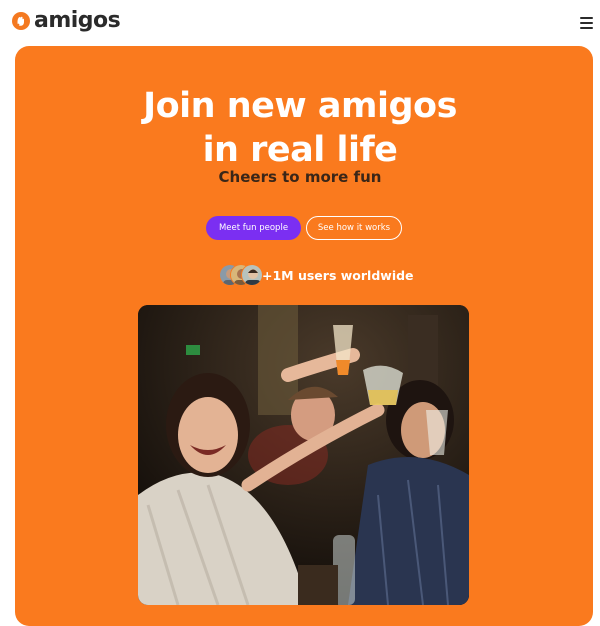  I want to click on hero-title-line-1: Join new amigos, so click(300, 106).